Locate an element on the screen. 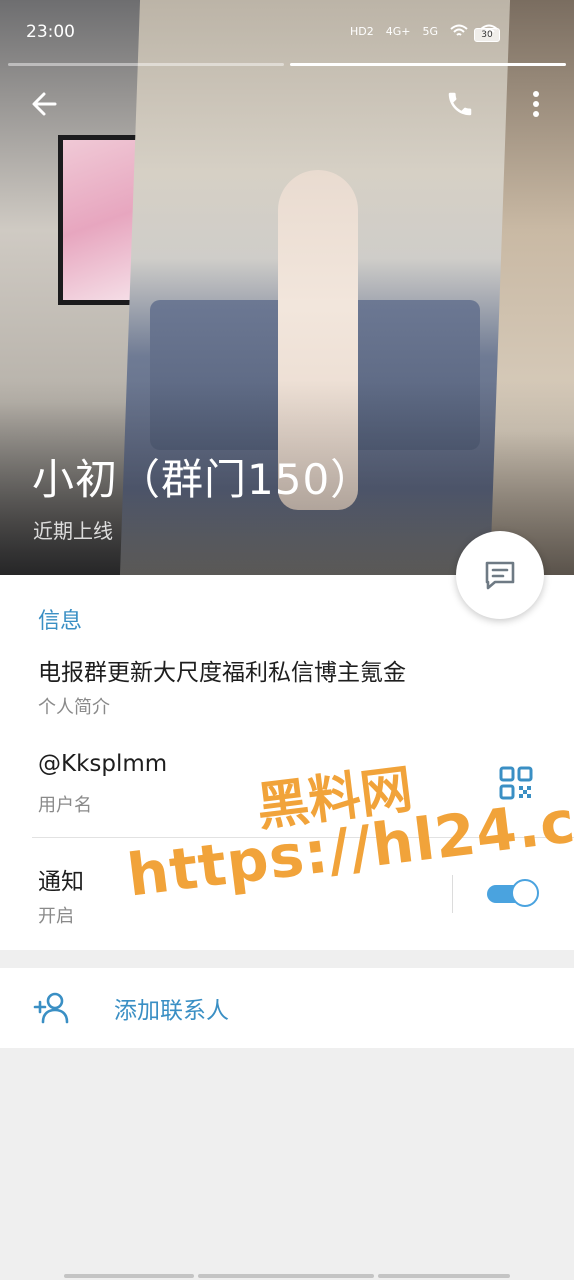 The image size is (574, 1280). back-button is located at coordinates (44, 104).